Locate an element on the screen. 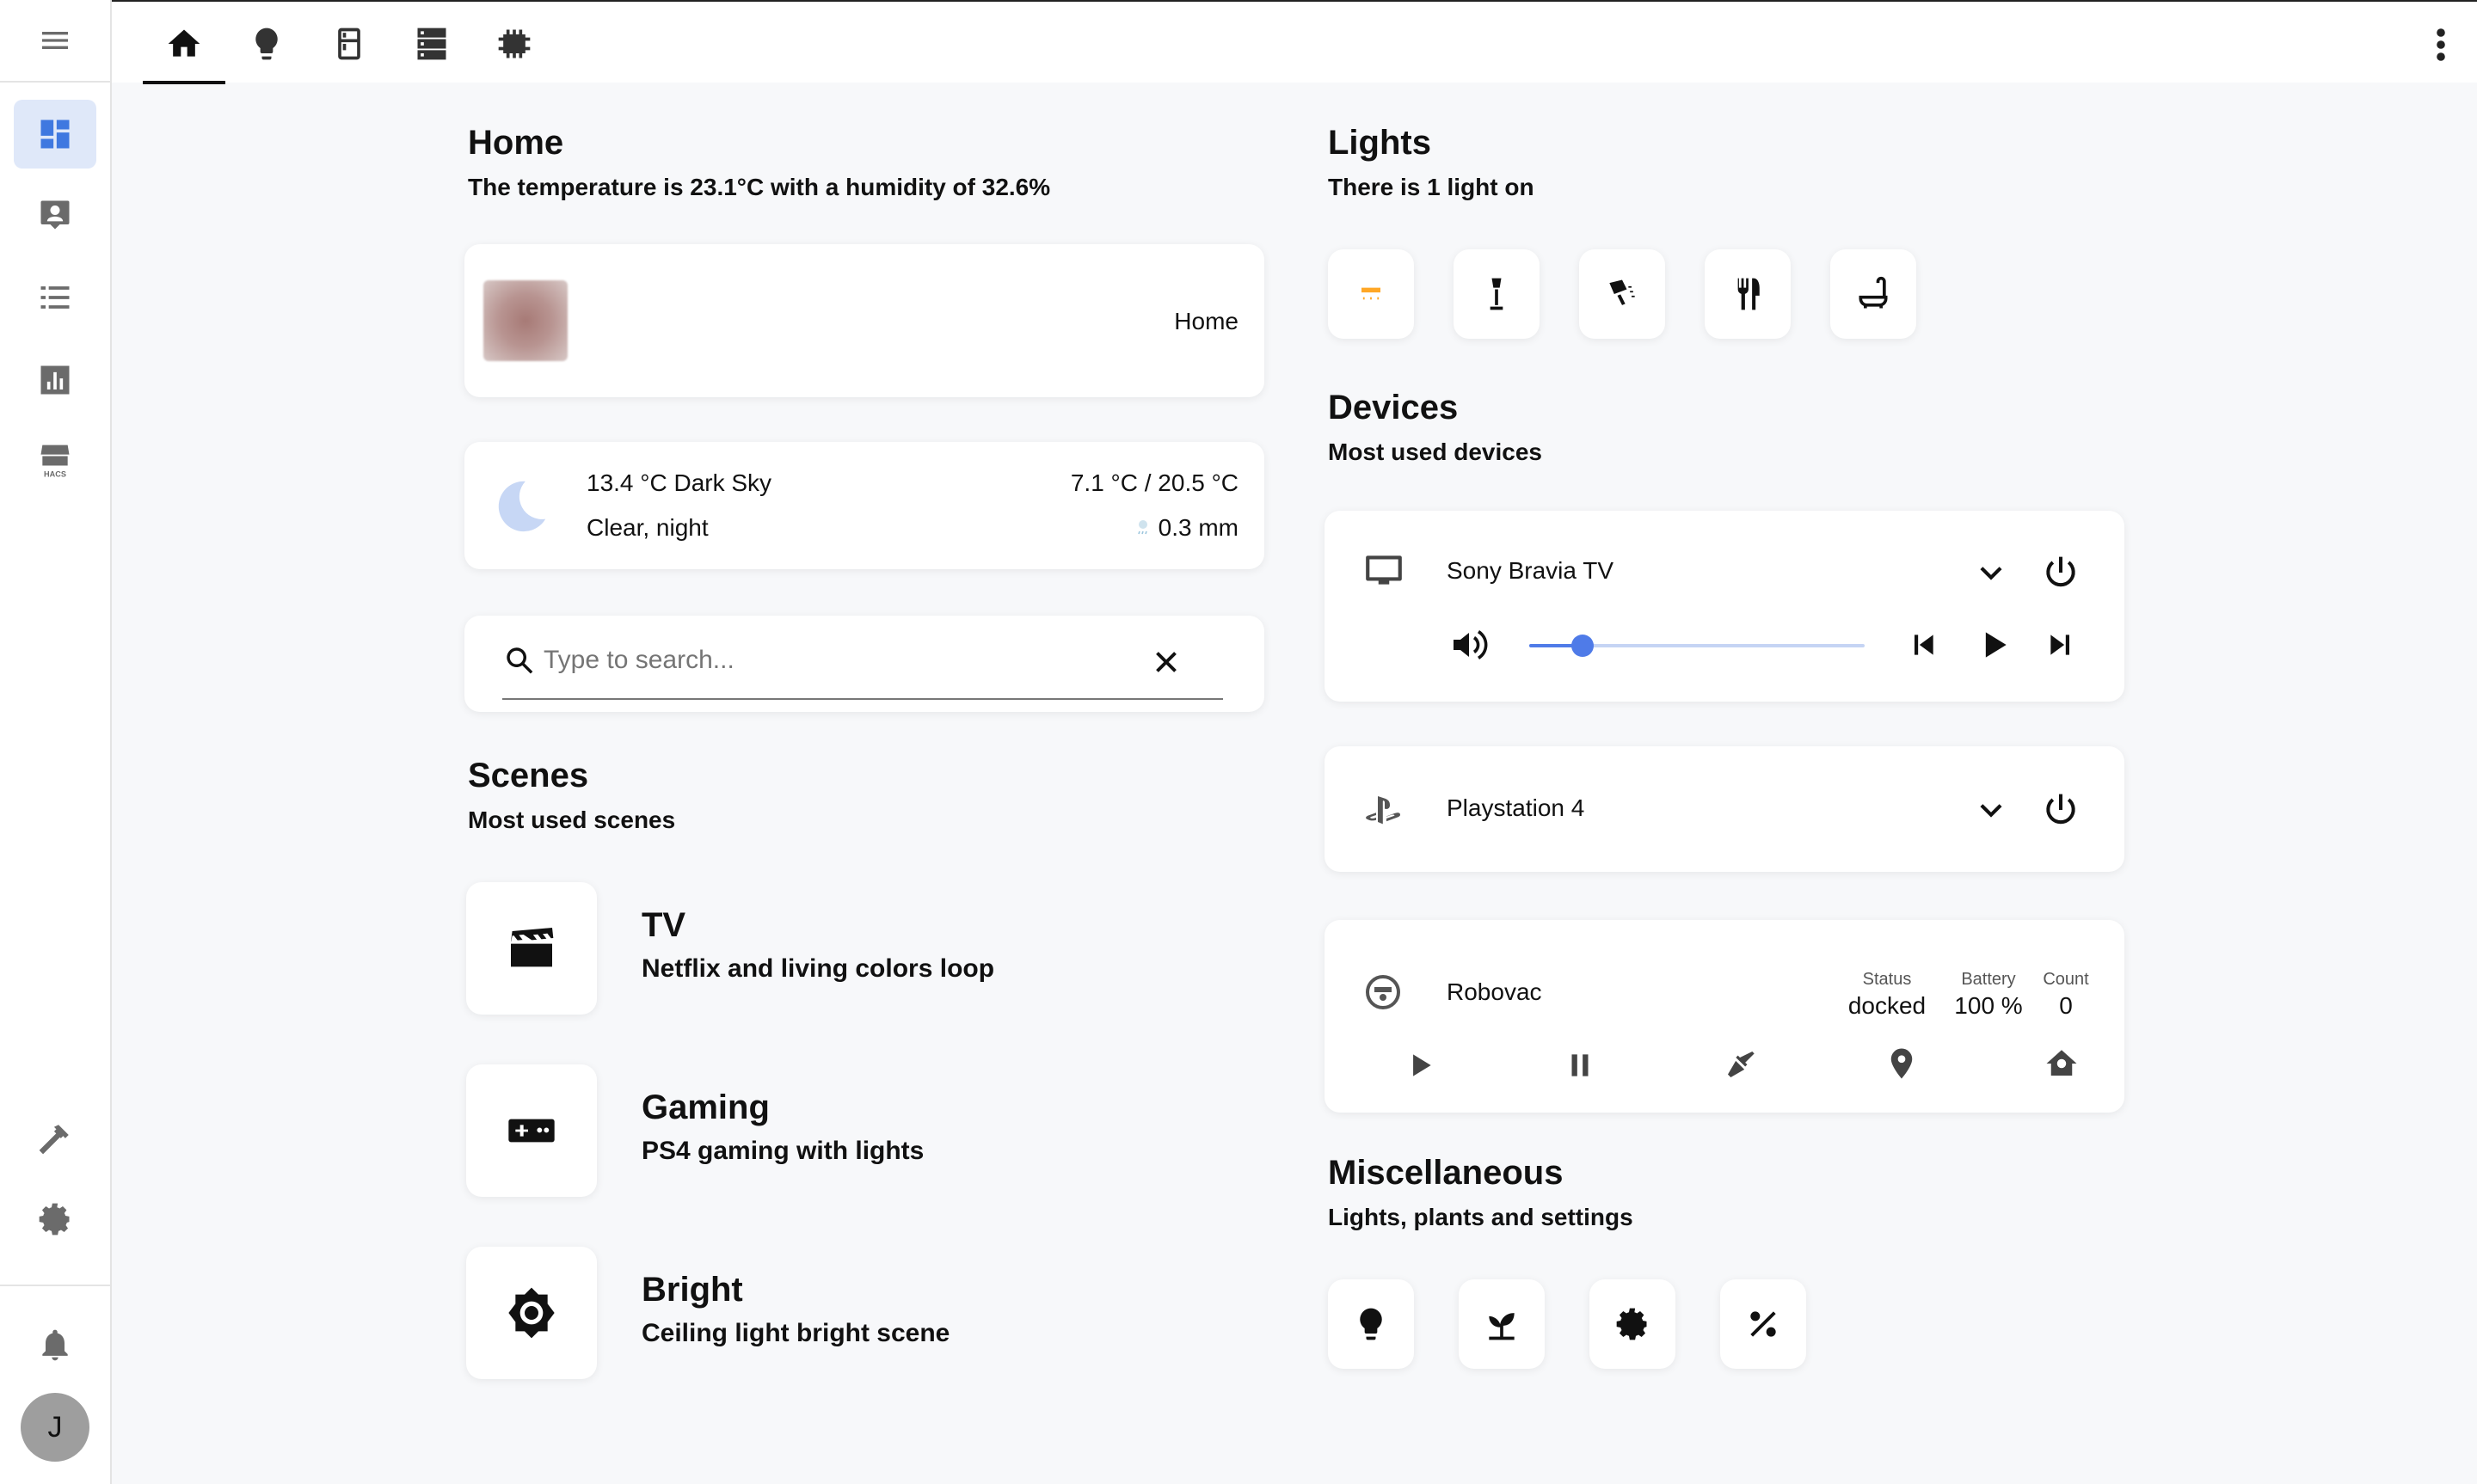 This screenshot has width=2477, height=1484. robovac-name: Robovac is located at coordinates (1495, 991).